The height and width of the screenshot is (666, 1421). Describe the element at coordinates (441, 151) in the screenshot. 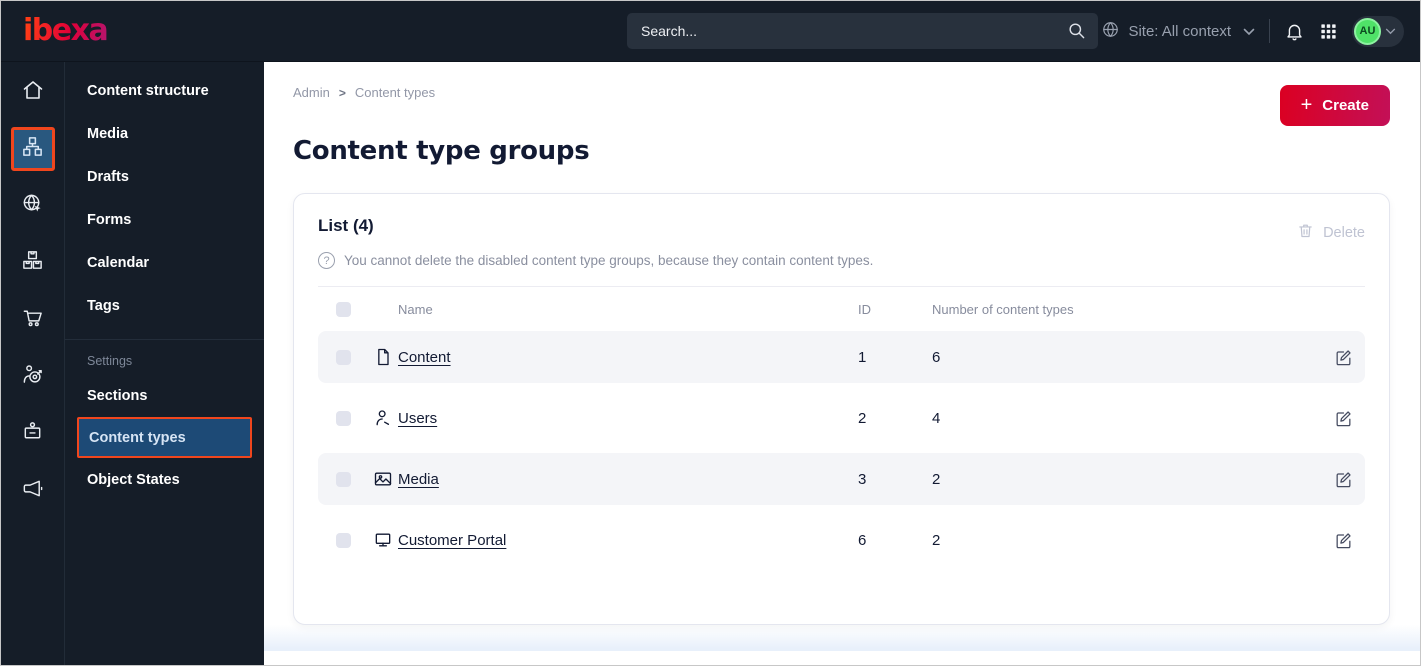

I see `page-title: Content type groups` at that location.